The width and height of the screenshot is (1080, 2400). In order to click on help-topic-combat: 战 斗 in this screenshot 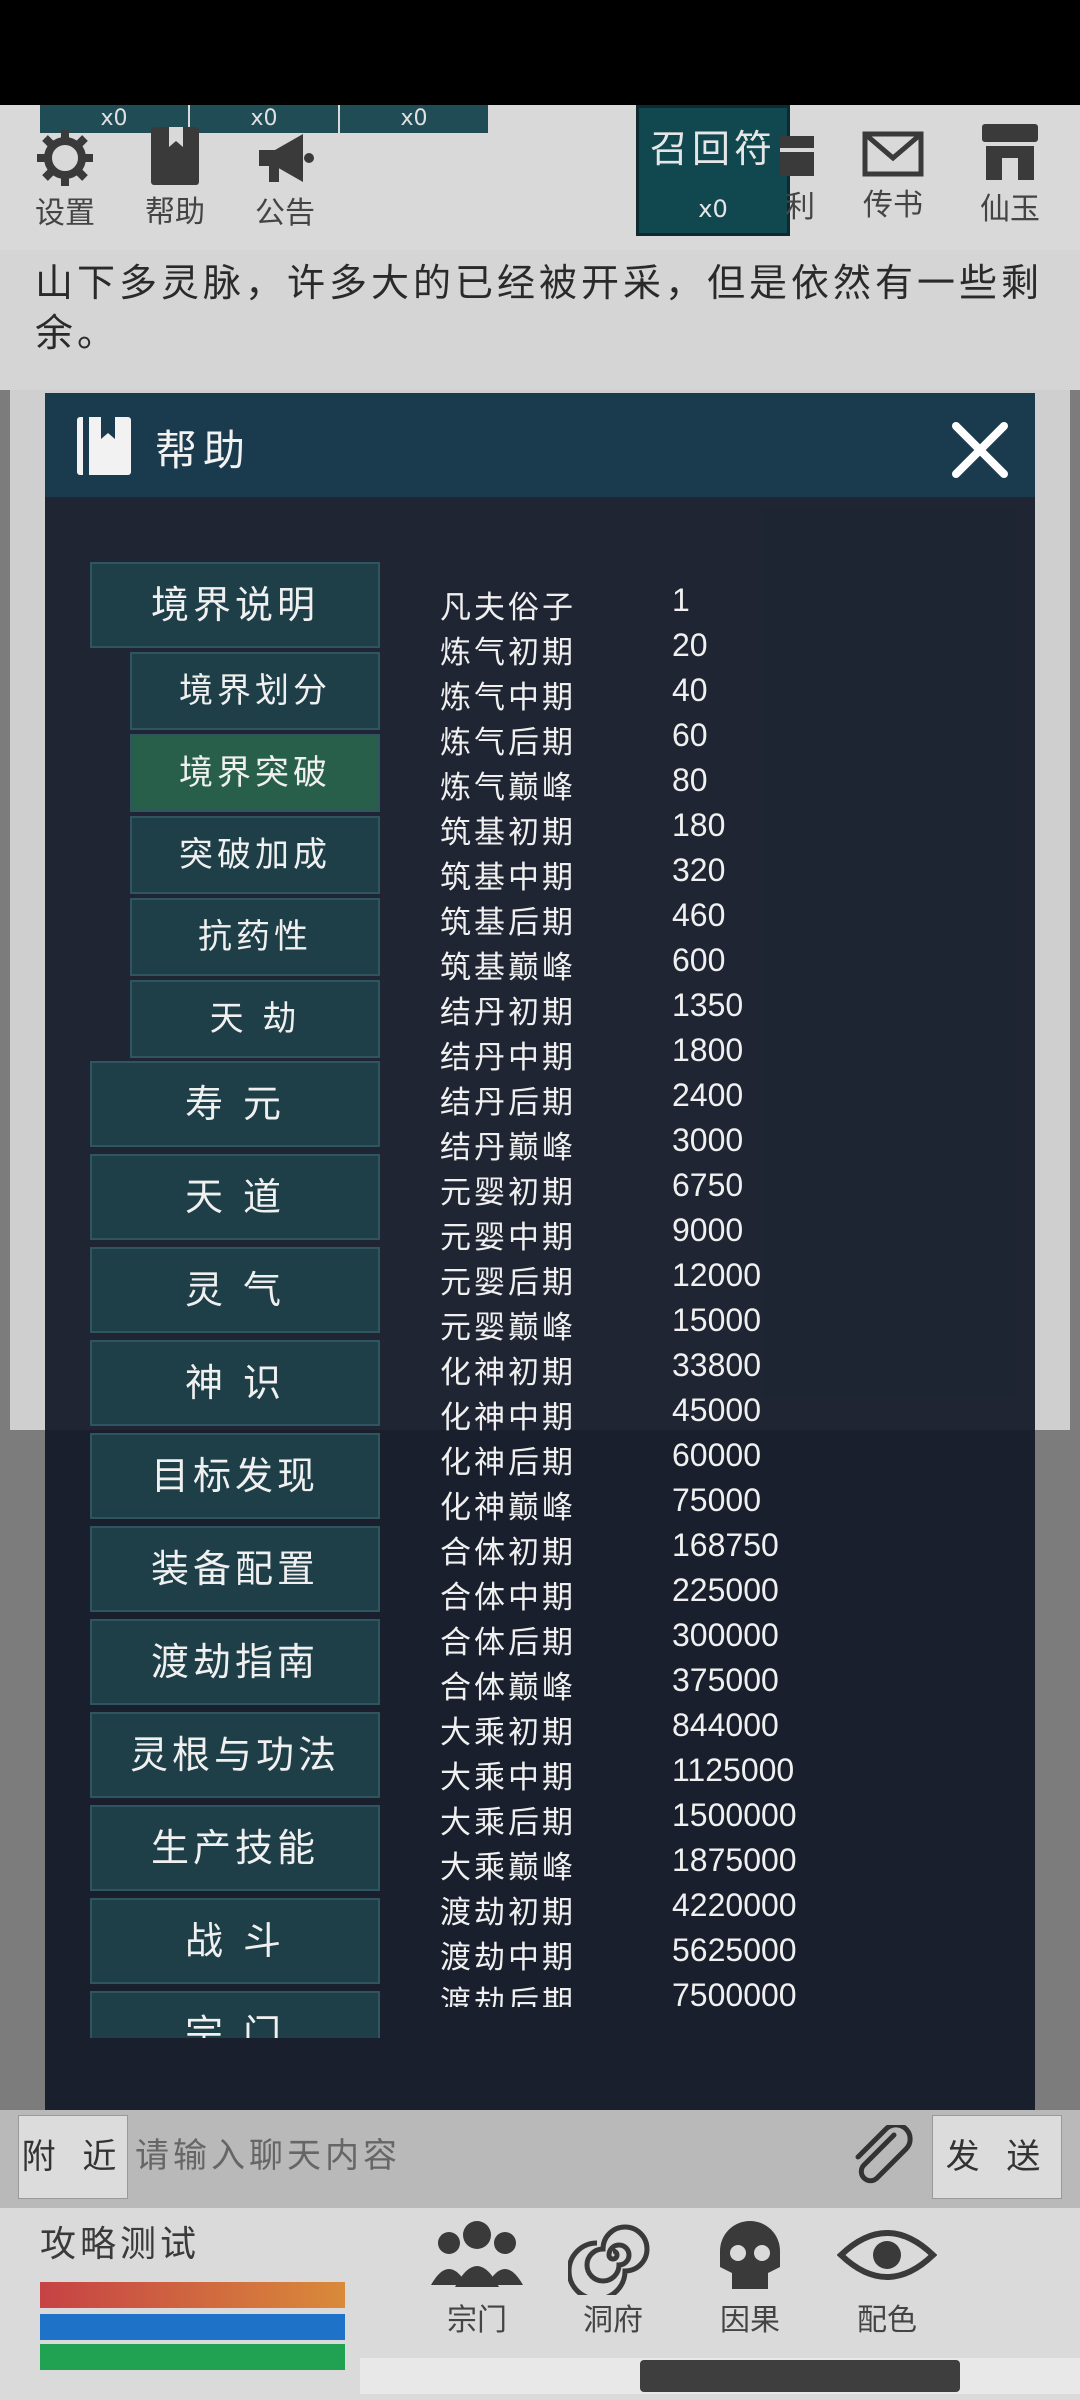, I will do `click(235, 1941)`.